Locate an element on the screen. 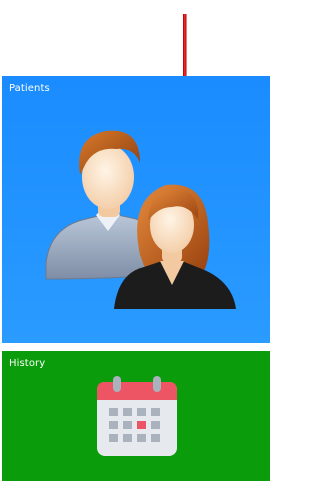 The image size is (320, 483). calendar-icon is located at coordinates (137, 416).